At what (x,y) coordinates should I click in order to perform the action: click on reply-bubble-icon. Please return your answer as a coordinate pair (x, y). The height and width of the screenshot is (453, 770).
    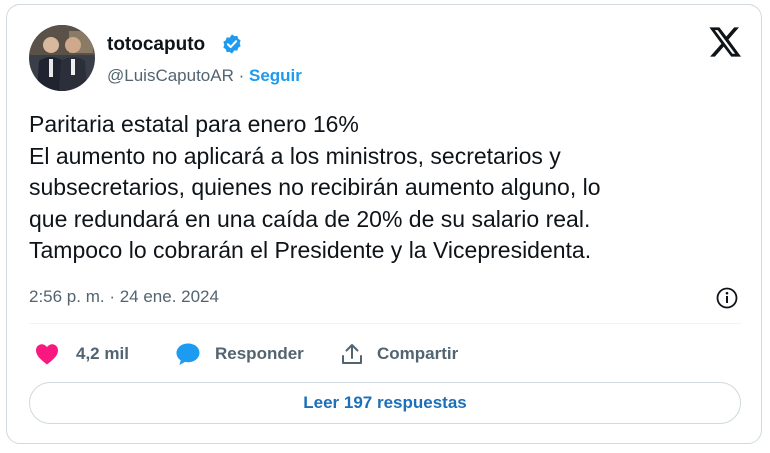
    Looking at the image, I should click on (188, 354).